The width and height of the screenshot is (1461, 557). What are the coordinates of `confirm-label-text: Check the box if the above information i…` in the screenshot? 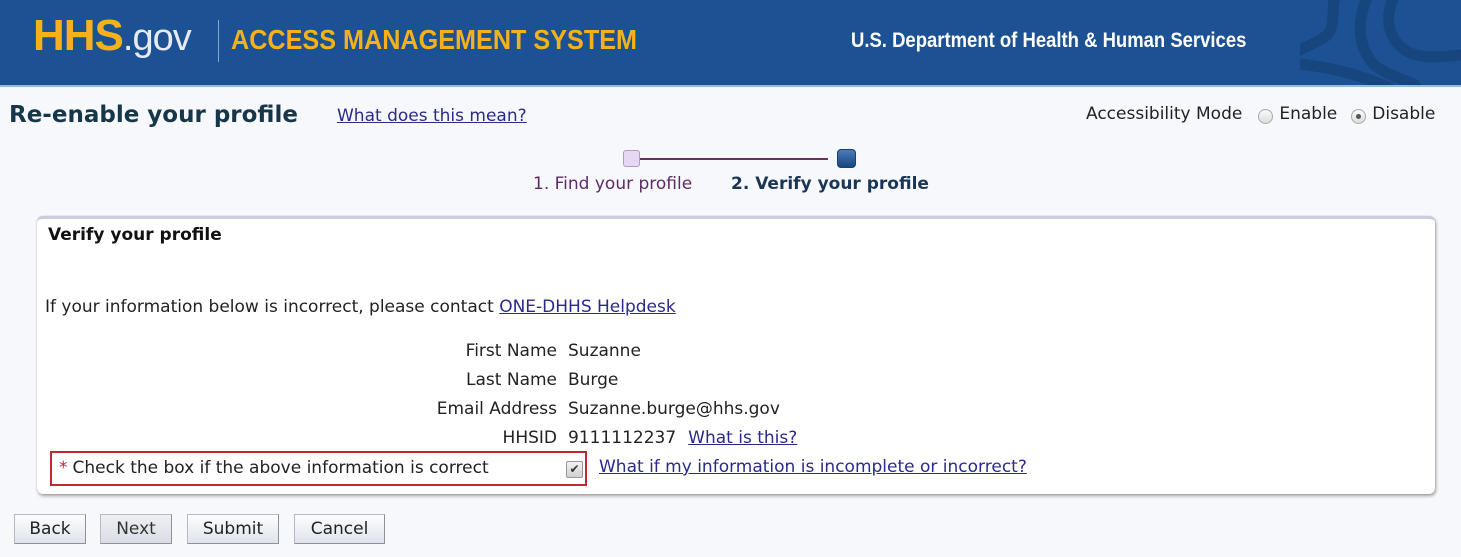 It's located at (280, 468).